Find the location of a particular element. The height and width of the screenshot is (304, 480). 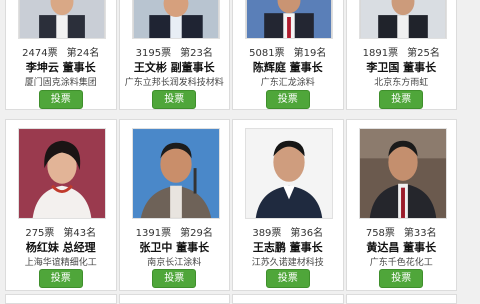

rank: 第36名 is located at coordinates (307, 233).